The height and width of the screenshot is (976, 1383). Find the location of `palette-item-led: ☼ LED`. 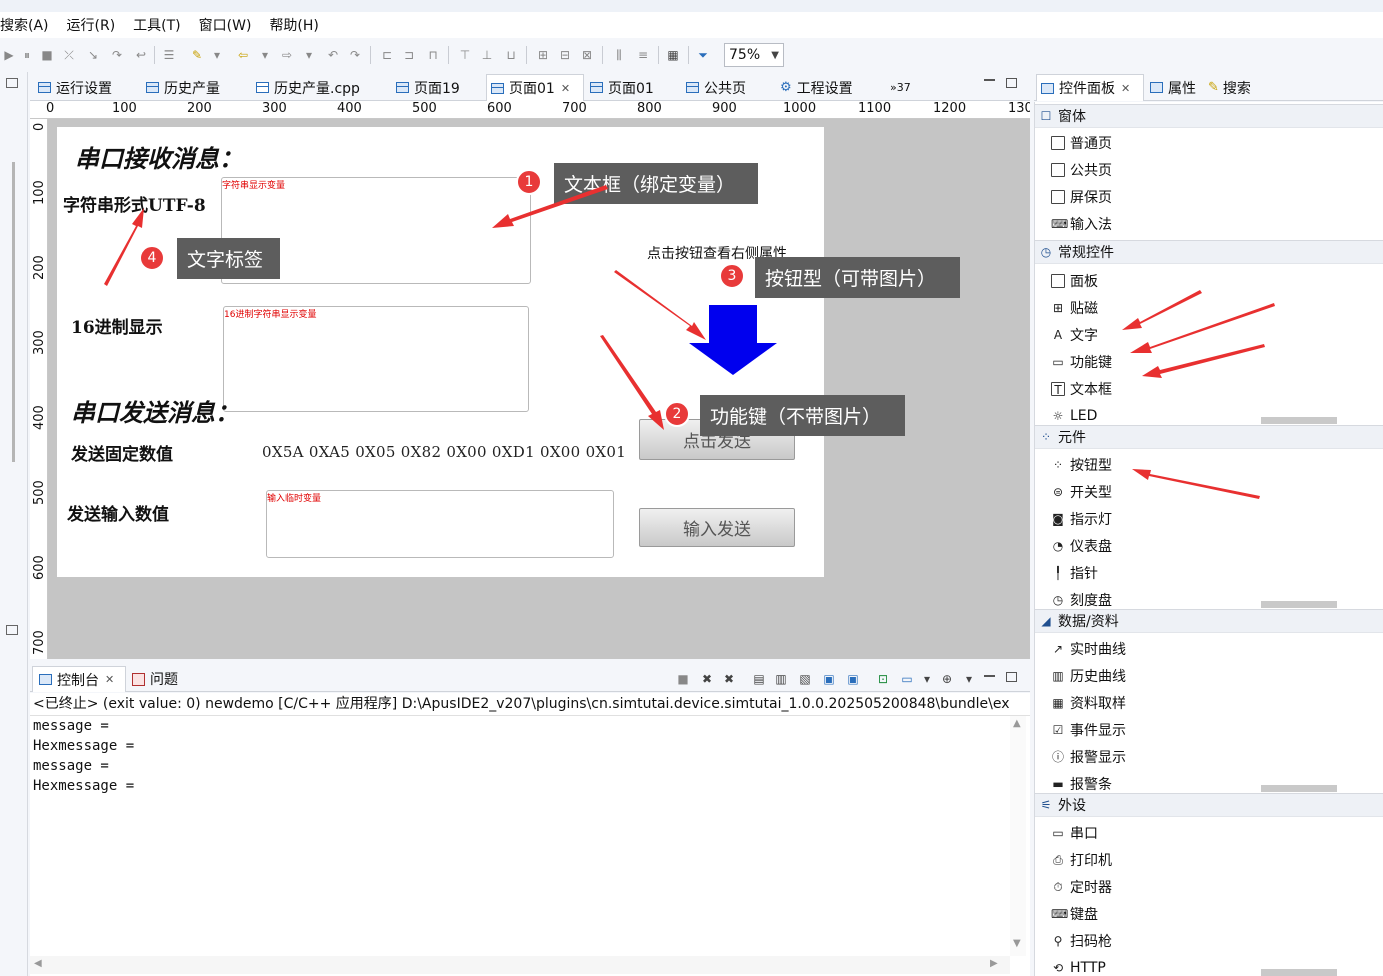

palette-item-led: ☼ LED is located at coordinates (1074, 416).